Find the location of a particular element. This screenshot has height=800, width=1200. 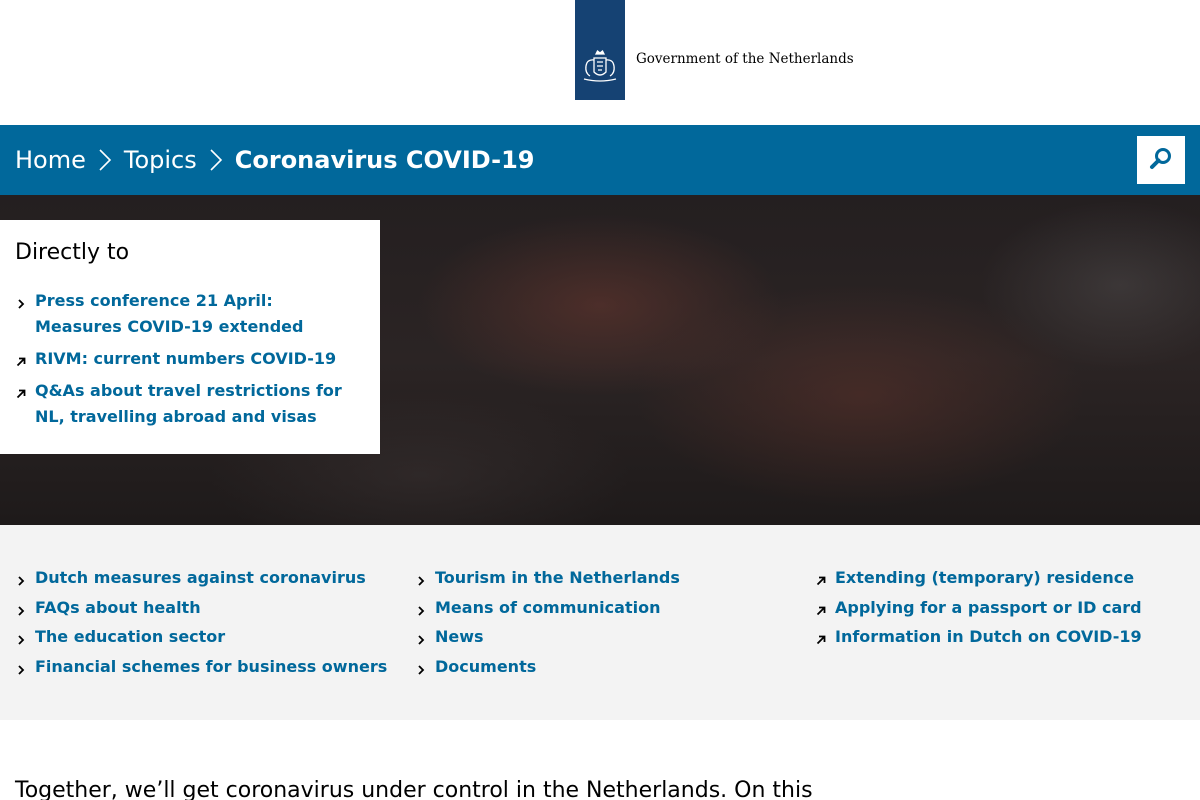

breadcrumb-bar: Home Topics Coronavirus COVID-19 is located at coordinates (600, 160).